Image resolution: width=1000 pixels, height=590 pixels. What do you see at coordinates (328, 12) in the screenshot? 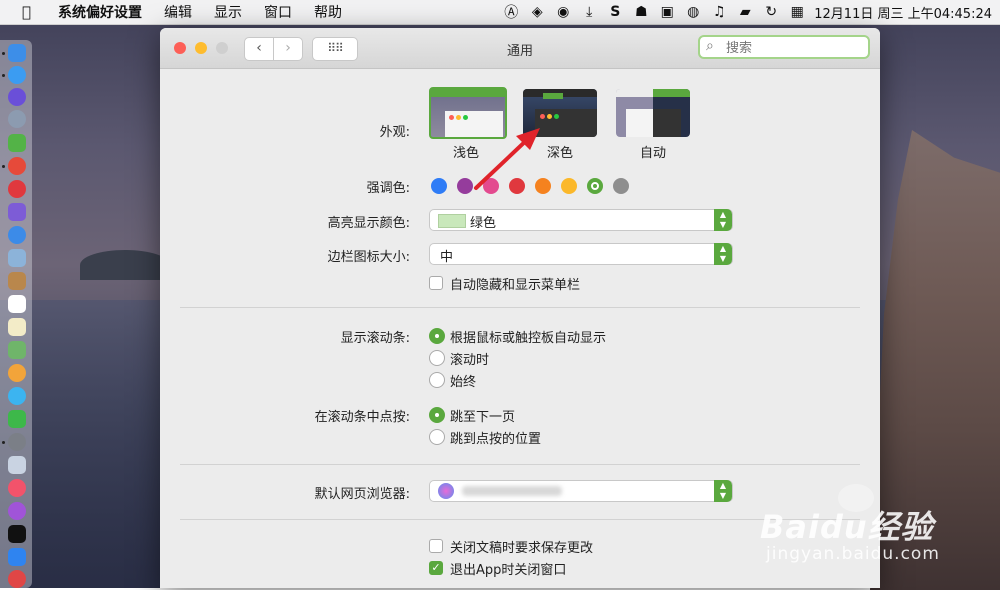
I see `menu-help: 帮助` at bounding box center [328, 12].